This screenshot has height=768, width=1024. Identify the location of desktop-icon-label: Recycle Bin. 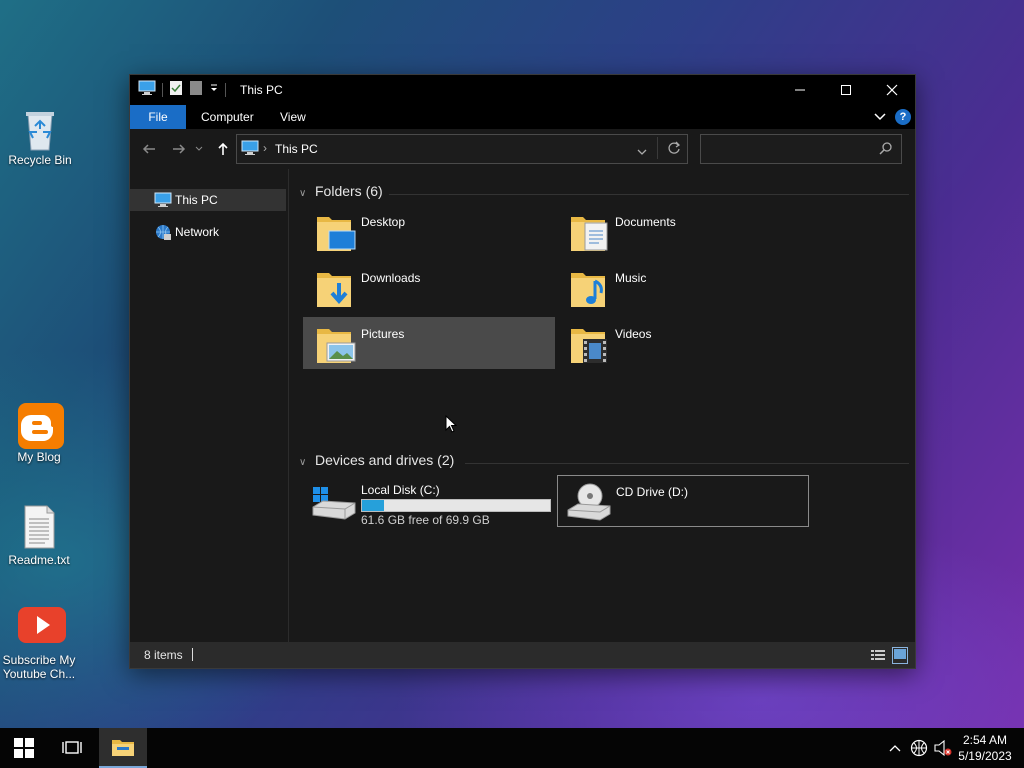
(40, 160).